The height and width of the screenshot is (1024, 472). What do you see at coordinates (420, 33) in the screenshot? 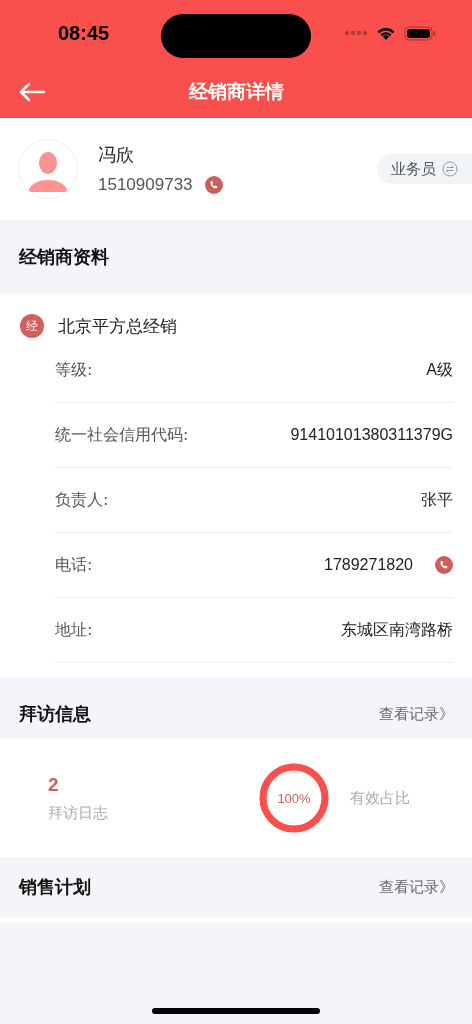
I see `battery-icon` at bounding box center [420, 33].